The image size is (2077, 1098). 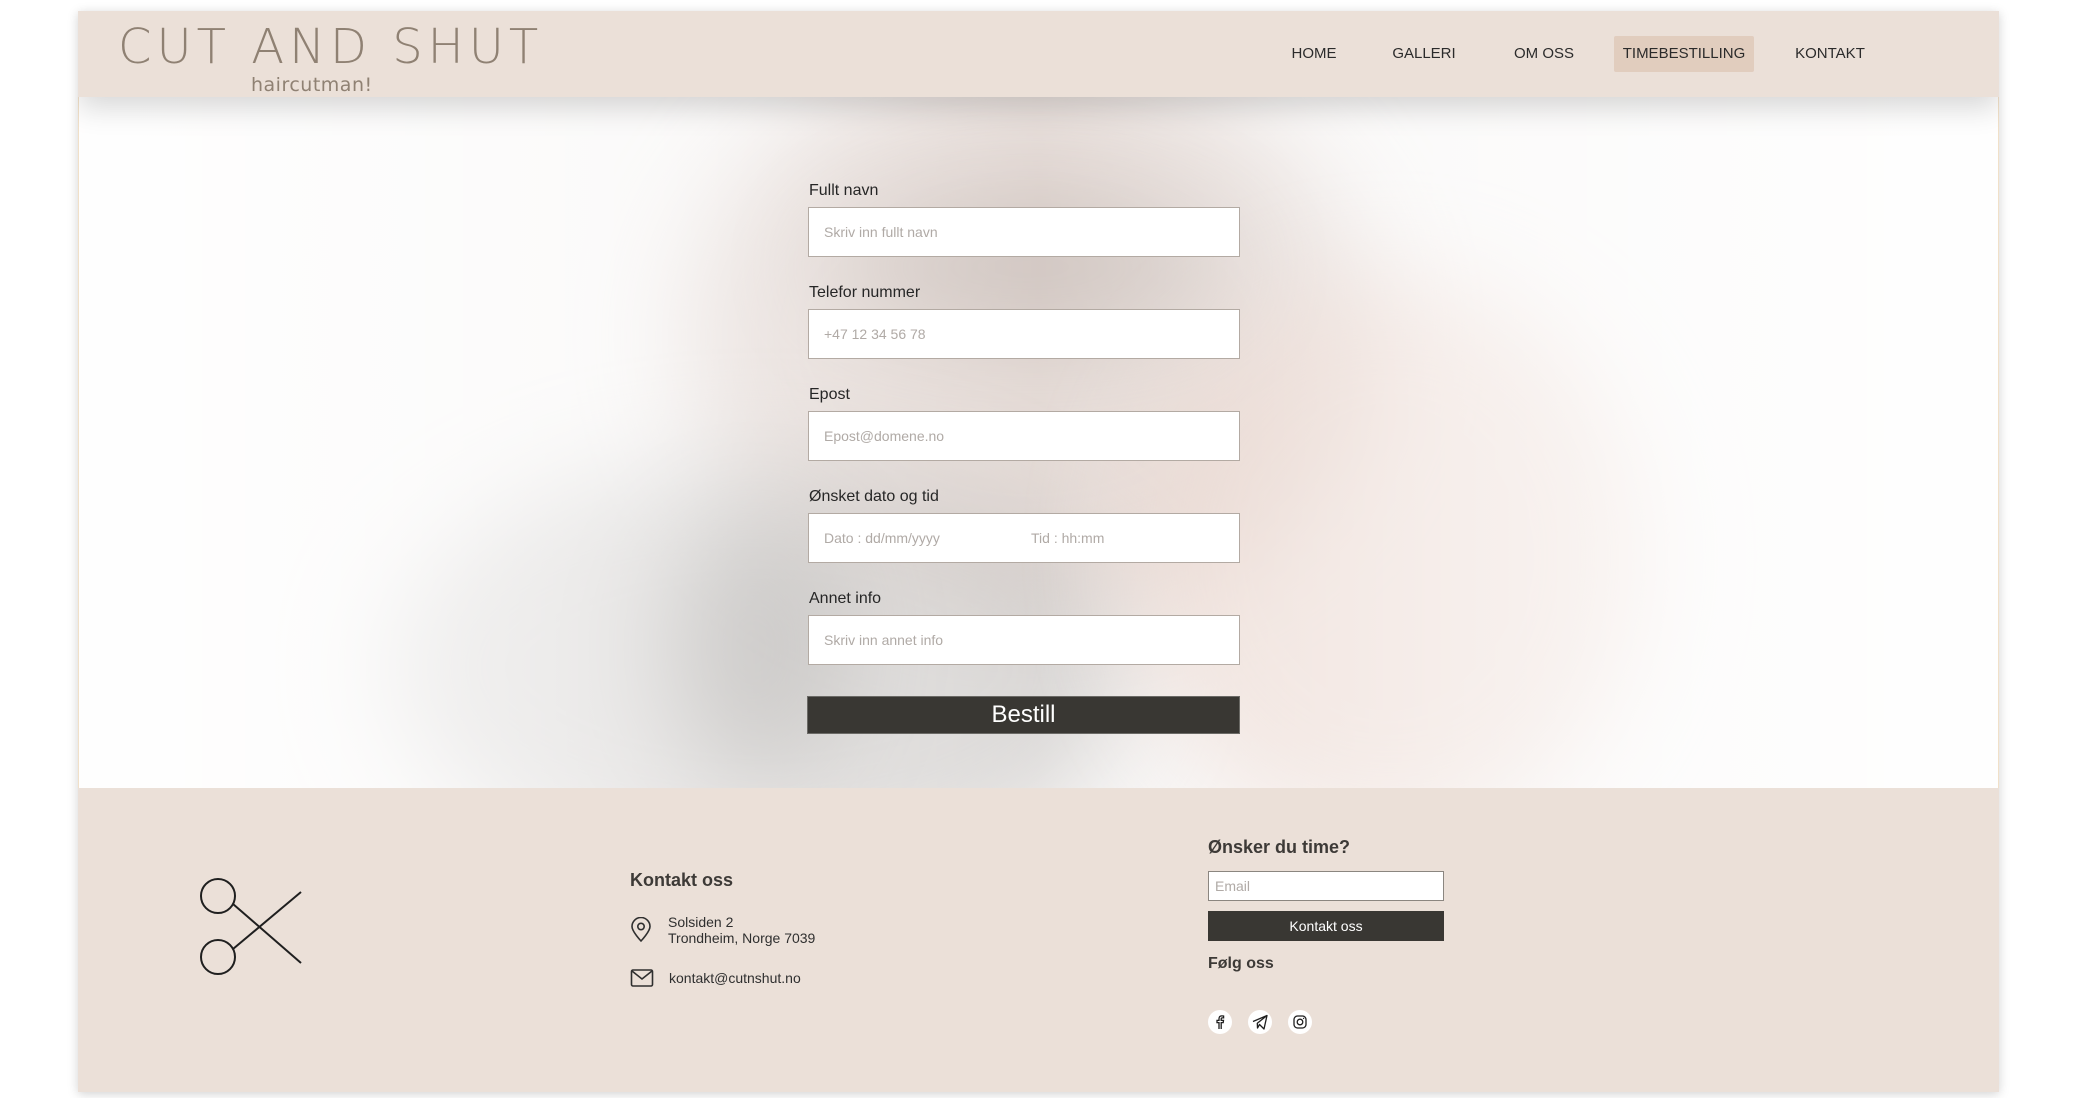 What do you see at coordinates (251, 926) in the screenshot?
I see `scissors-logo-icon` at bounding box center [251, 926].